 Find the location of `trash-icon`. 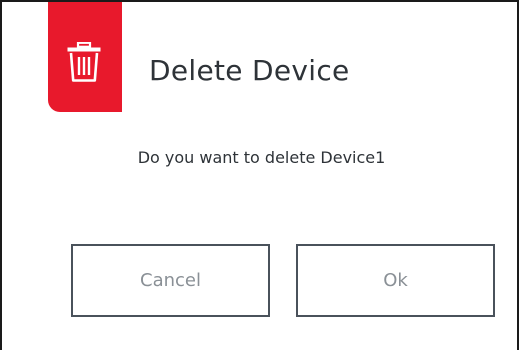

trash-icon is located at coordinates (84, 62).